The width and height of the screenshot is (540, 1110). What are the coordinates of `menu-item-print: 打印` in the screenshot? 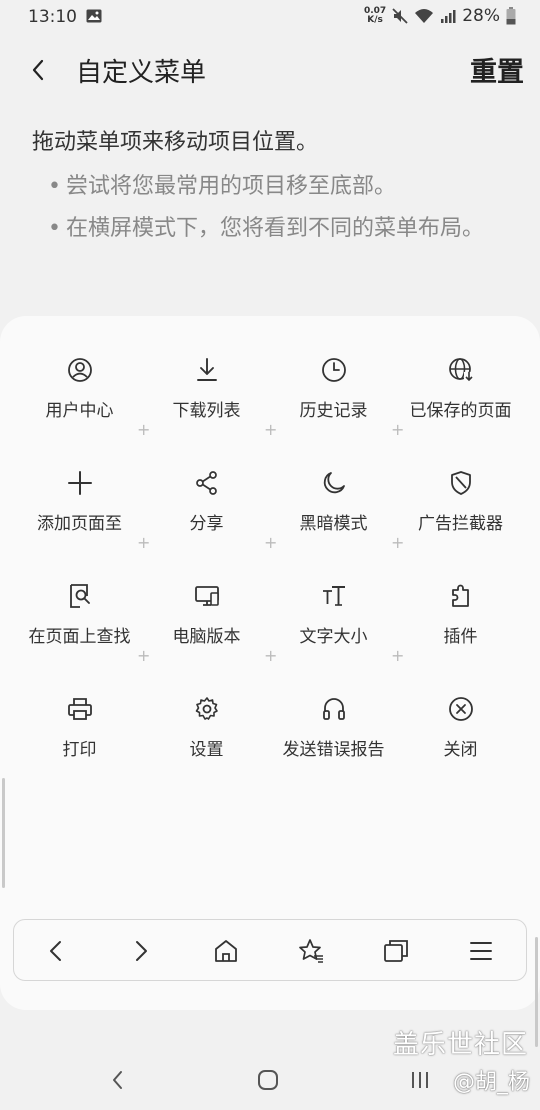 It's located at (79, 710).